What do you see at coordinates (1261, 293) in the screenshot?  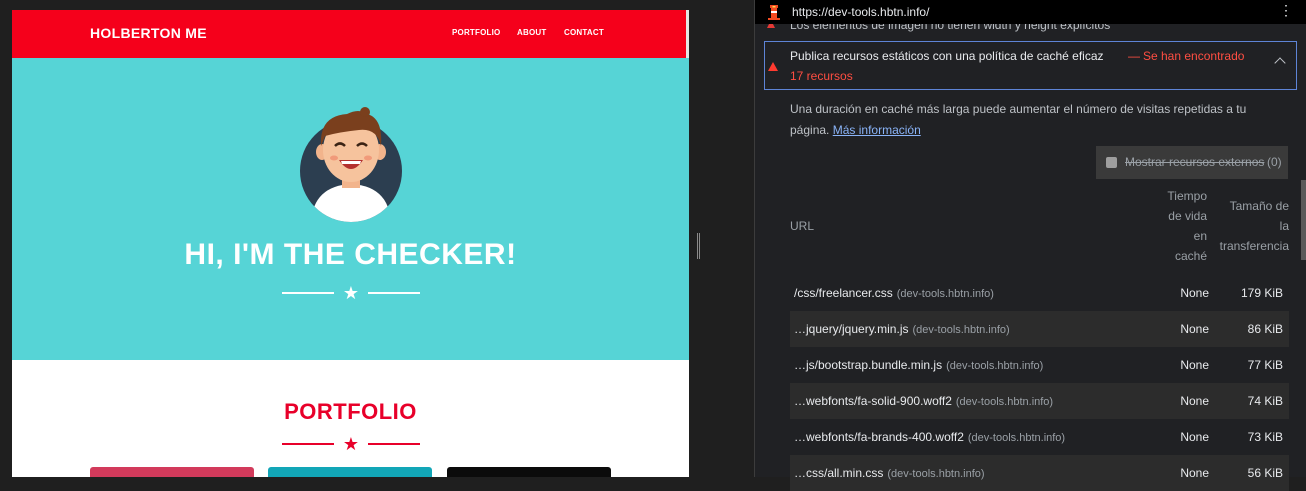 I see `transfer-size: 179 KiB` at bounding box center [1261, 293].